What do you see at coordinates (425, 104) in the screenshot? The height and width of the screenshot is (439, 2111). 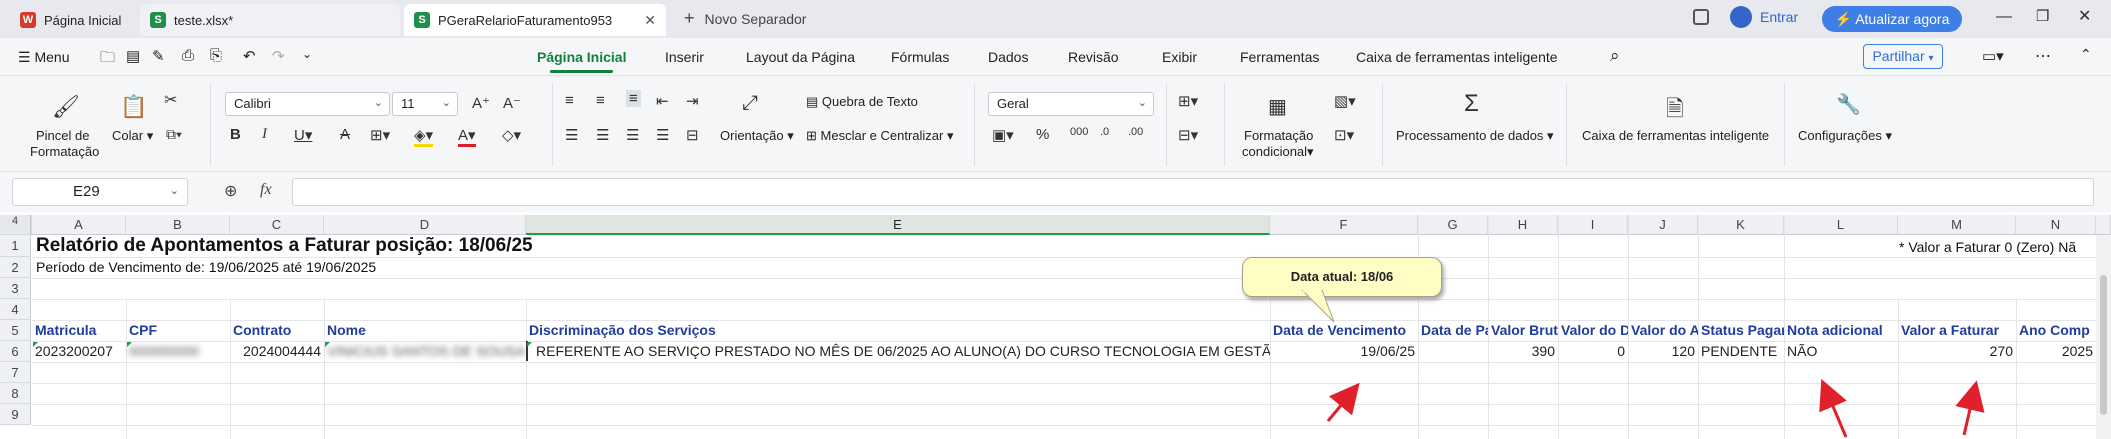 I see `font-size-select: 11 ⌄` at bounding box center [425, 104].